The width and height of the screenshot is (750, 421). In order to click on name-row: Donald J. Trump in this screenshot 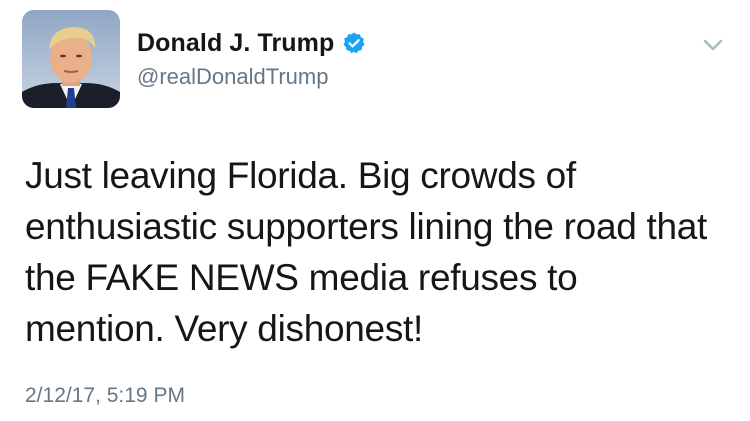, I will do `click(251, 43)`.